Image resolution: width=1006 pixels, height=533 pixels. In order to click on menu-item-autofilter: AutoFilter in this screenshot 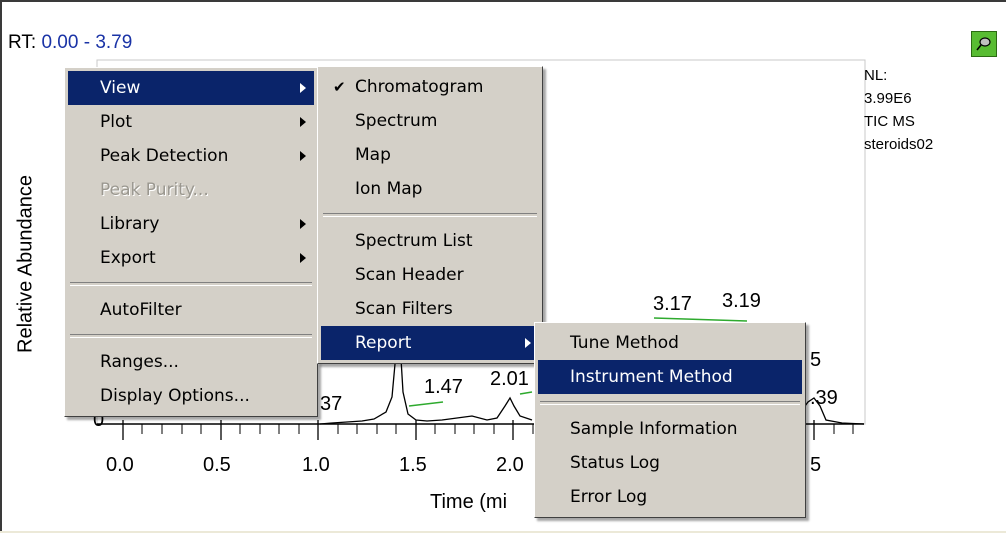, I will do `click(191, 310)`.